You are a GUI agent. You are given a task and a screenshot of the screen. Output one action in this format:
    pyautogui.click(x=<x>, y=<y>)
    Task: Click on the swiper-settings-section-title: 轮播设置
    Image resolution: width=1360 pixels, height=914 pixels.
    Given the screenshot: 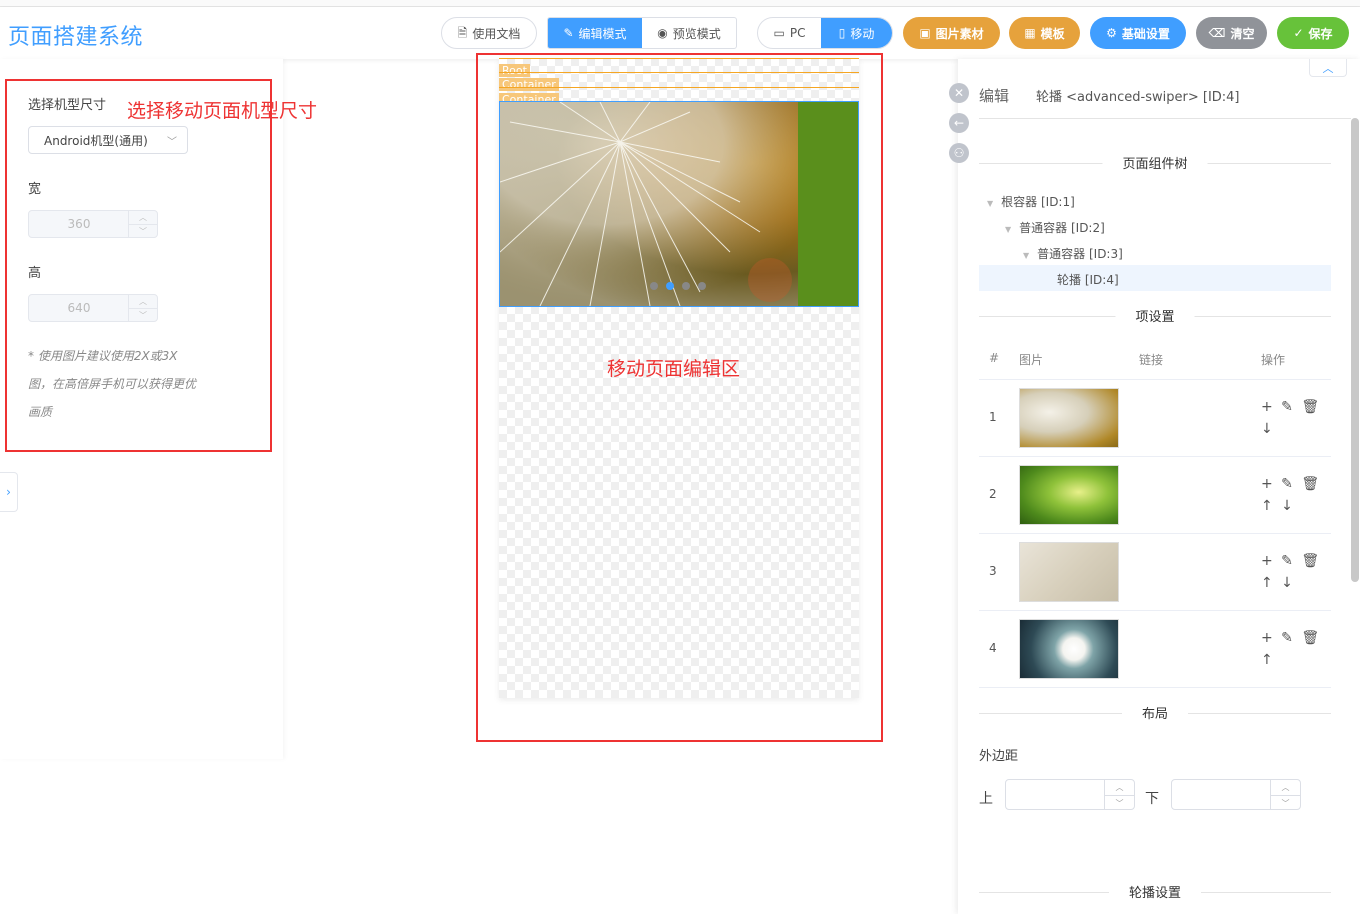 What is the action you would take?
    pyautogui.click(x=1155, y=892)
    